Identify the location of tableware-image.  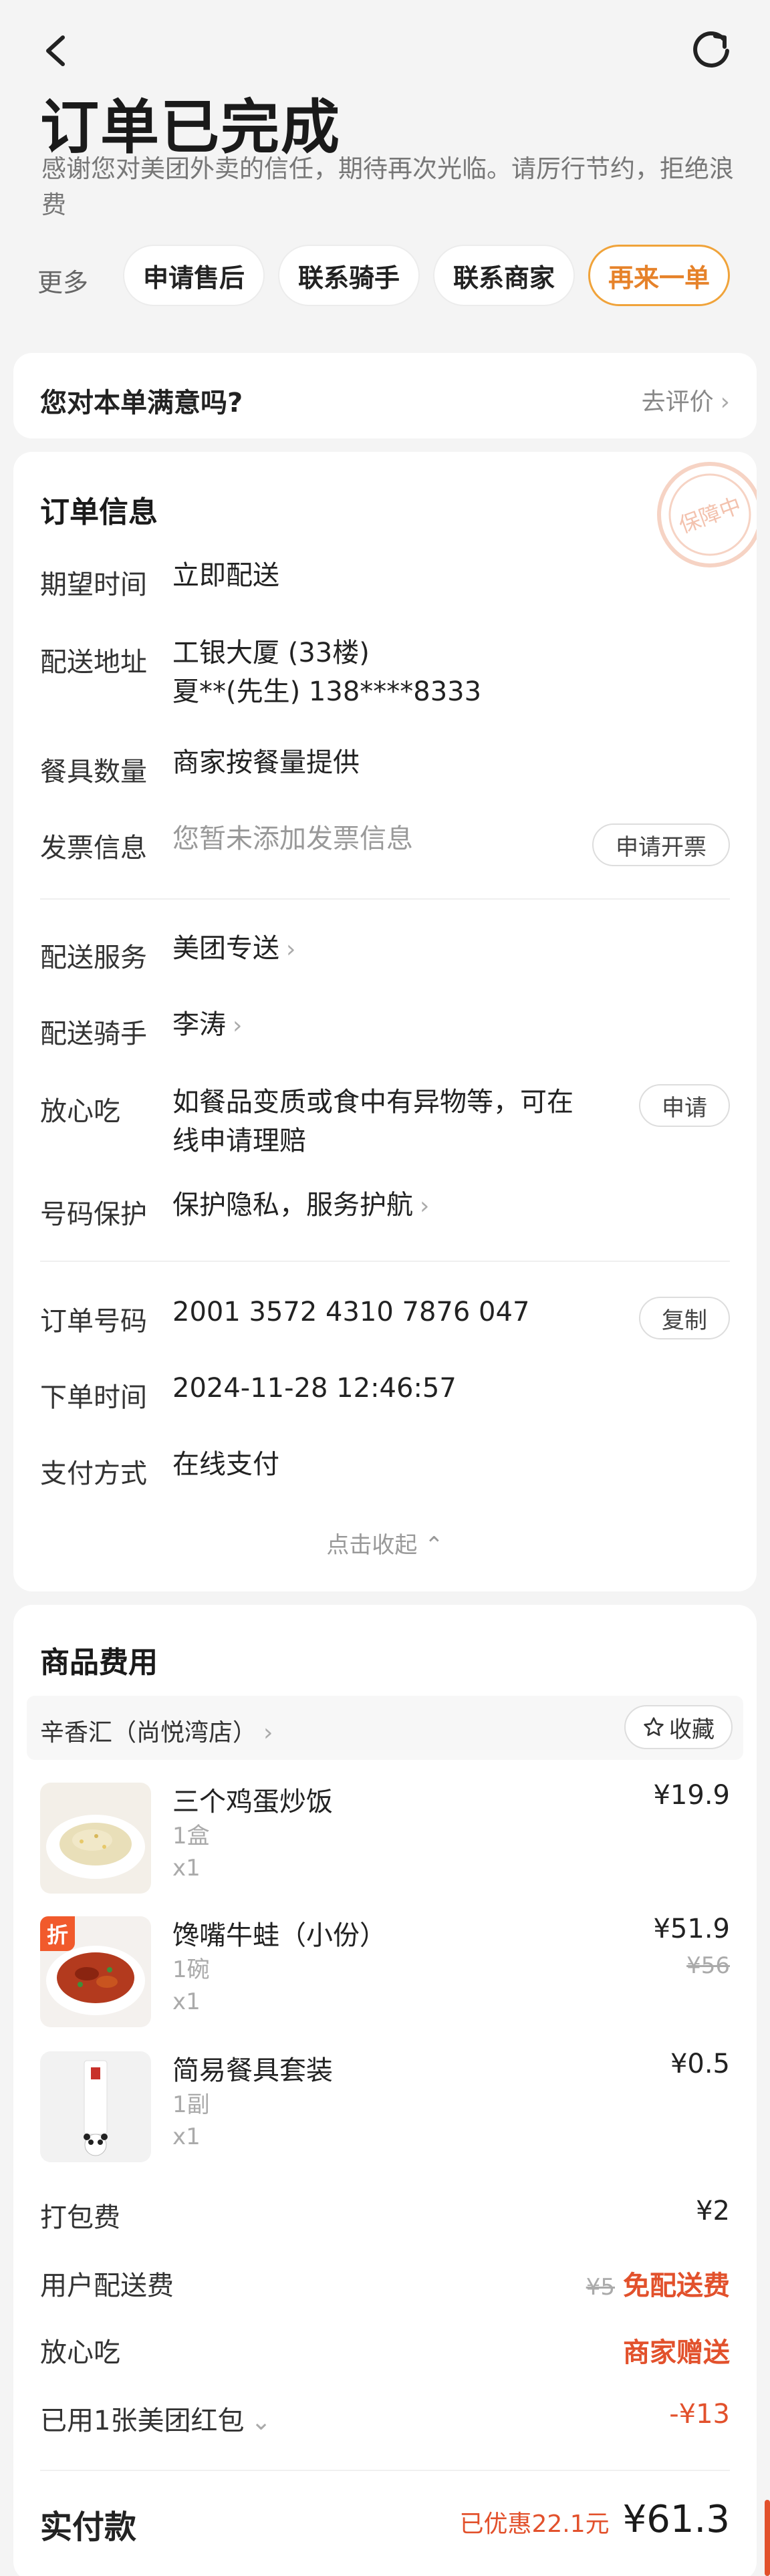
(95, 2106).